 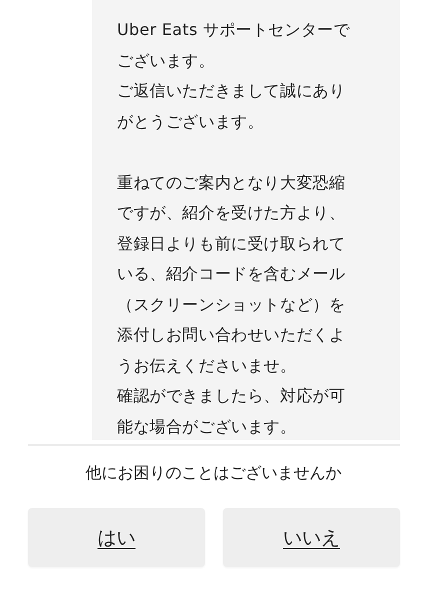 What do you see at coordinates (213, 473) in the screenshot?
I see `question-text: 他にお困りのことはございませんか` at bounding box center [213, 473].